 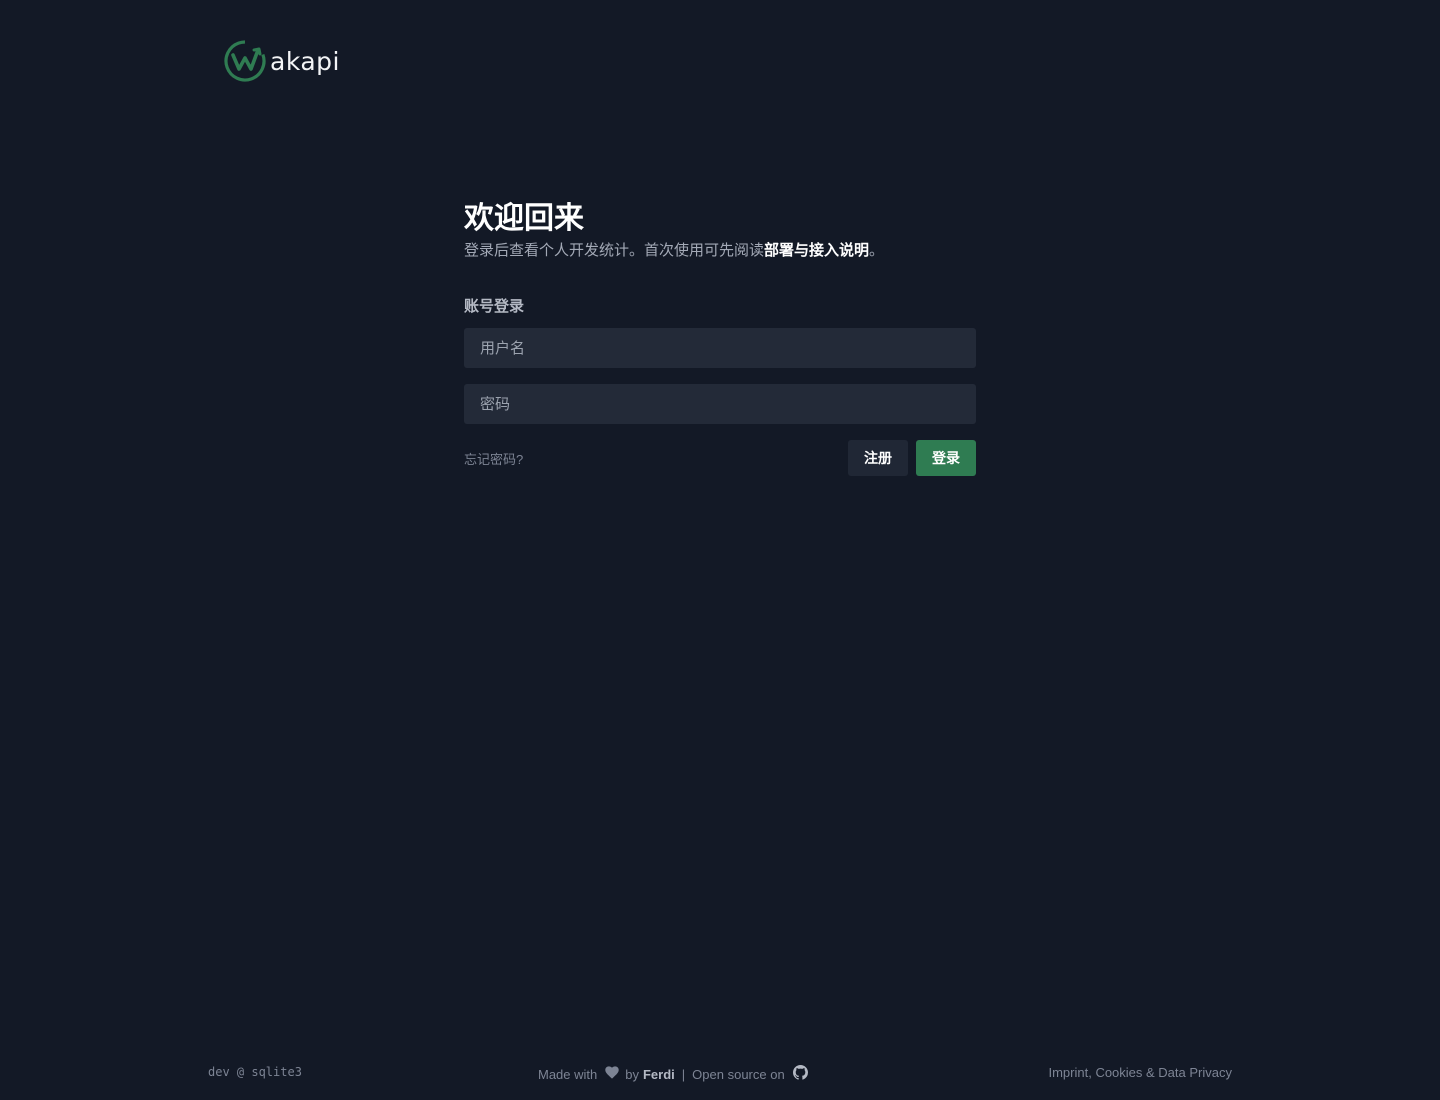 I want to click on subtitle-text: 登录后查看个人开发统计。首次使用可先阅读, so click(x=614, y=250).